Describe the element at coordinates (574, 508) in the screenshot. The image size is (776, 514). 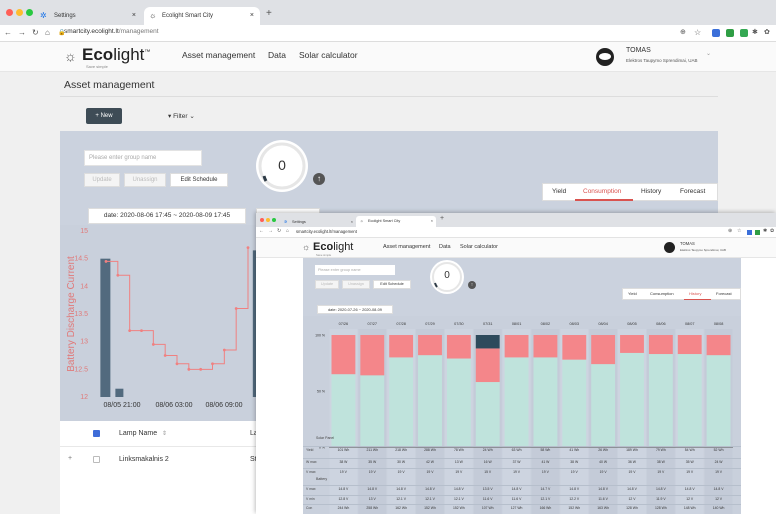
I see `stats-cell: 152 Wh` at that location.